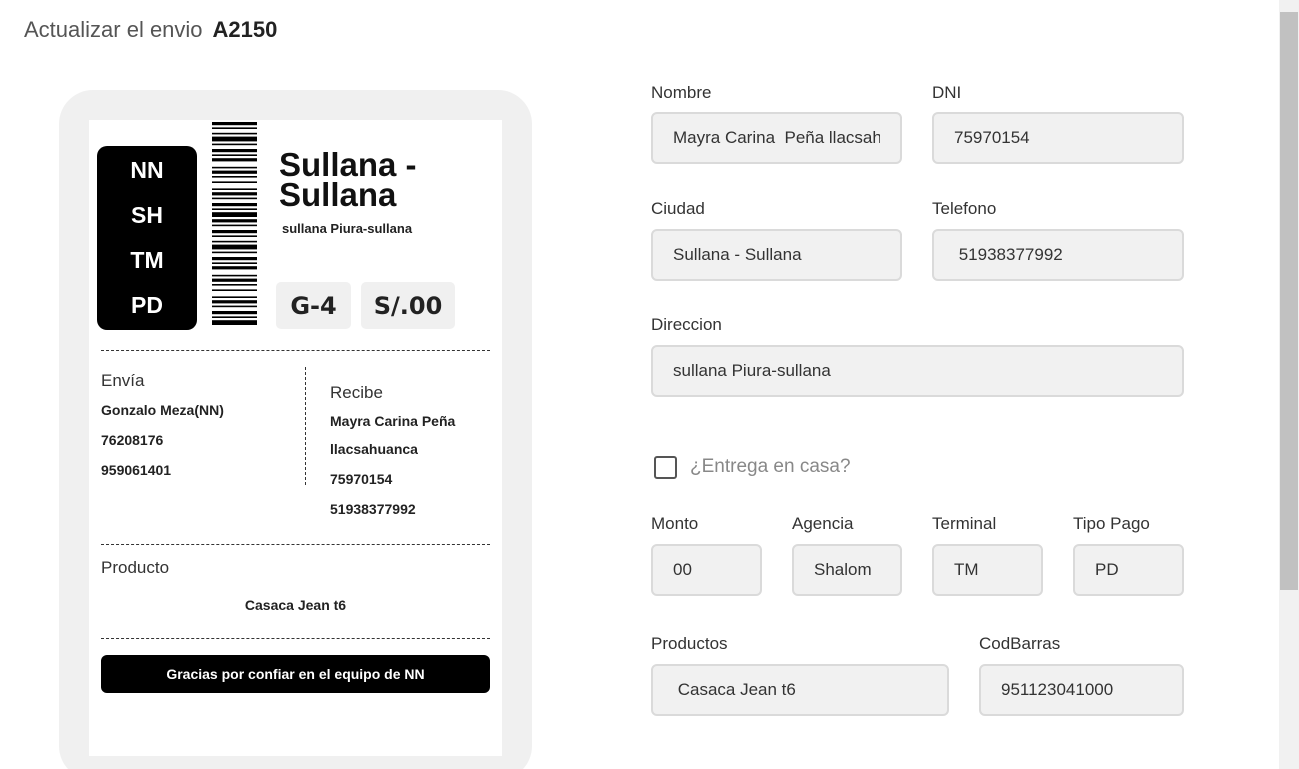 The width and height of the screenshot is (1299, 769). Describe the element at coordinates (295, 605) in the screenshot. I see `product-value: Casaca Jean t6` at that location.